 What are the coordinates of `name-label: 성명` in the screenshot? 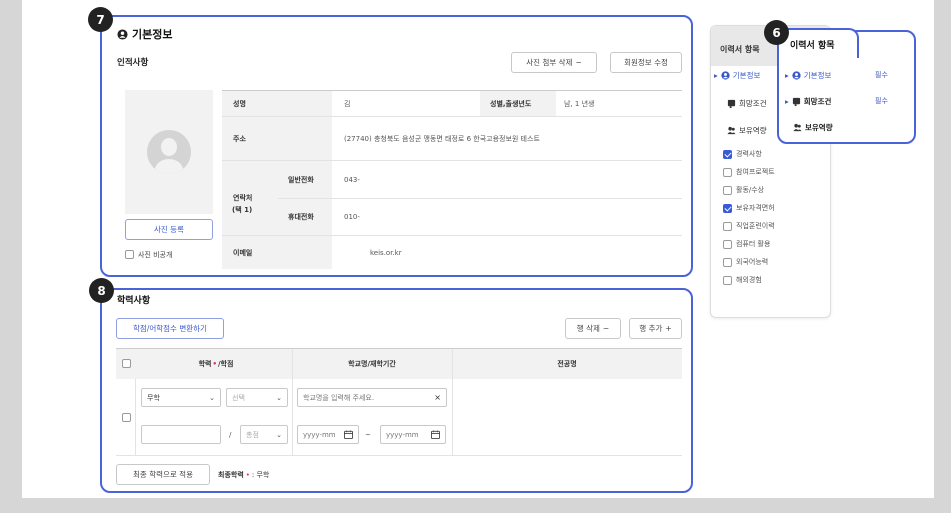 It's located at (277, 103).